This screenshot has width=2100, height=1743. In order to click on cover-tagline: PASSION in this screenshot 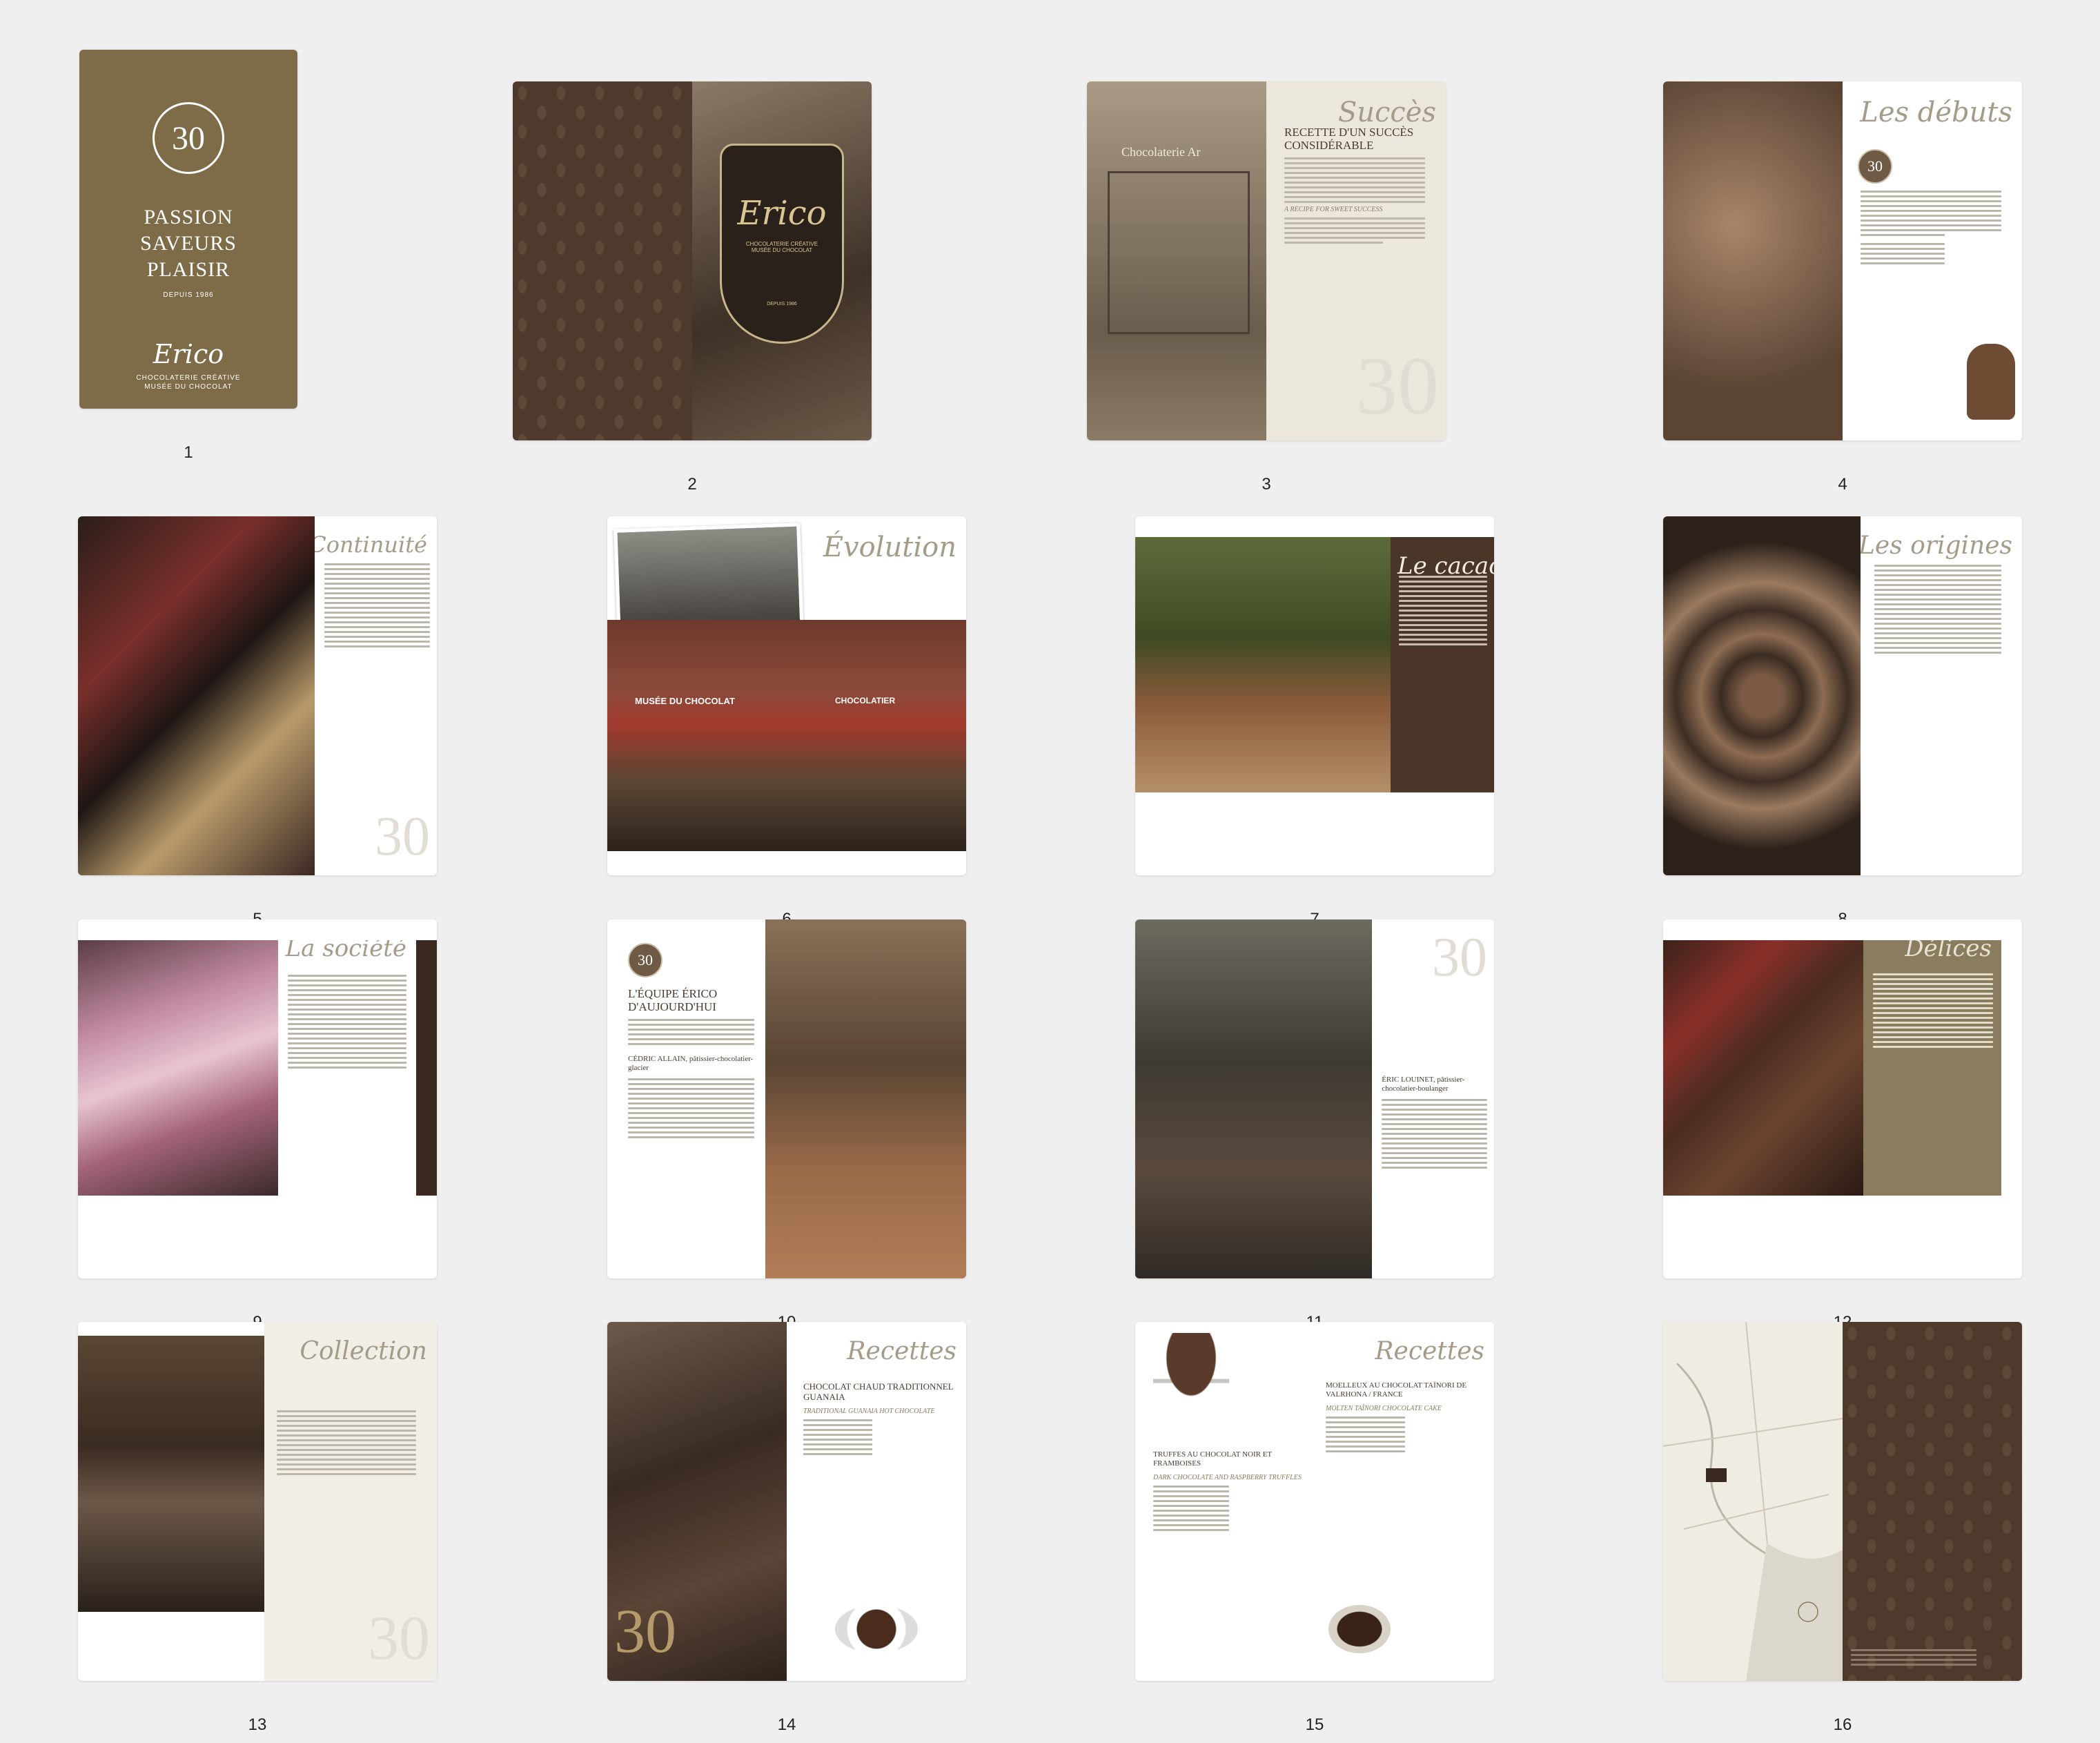, I will do `click(188, 217)`.